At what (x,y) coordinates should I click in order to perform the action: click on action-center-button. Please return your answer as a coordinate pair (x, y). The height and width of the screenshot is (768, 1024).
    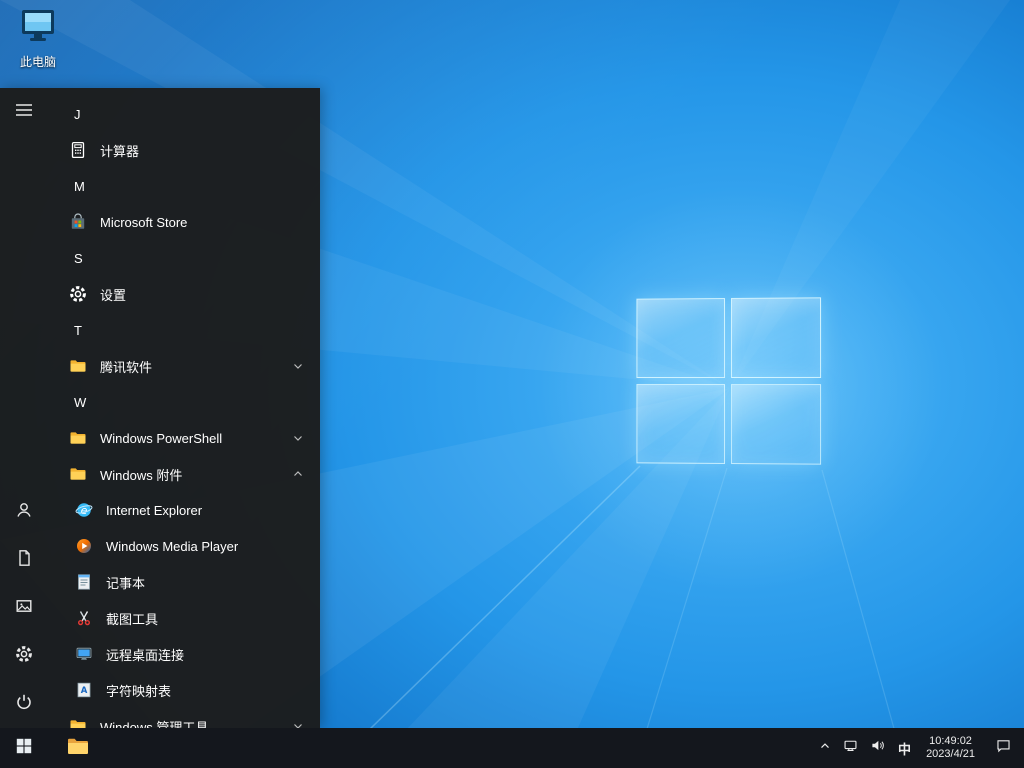
    Looking at the image, I should click on (1003, 748).